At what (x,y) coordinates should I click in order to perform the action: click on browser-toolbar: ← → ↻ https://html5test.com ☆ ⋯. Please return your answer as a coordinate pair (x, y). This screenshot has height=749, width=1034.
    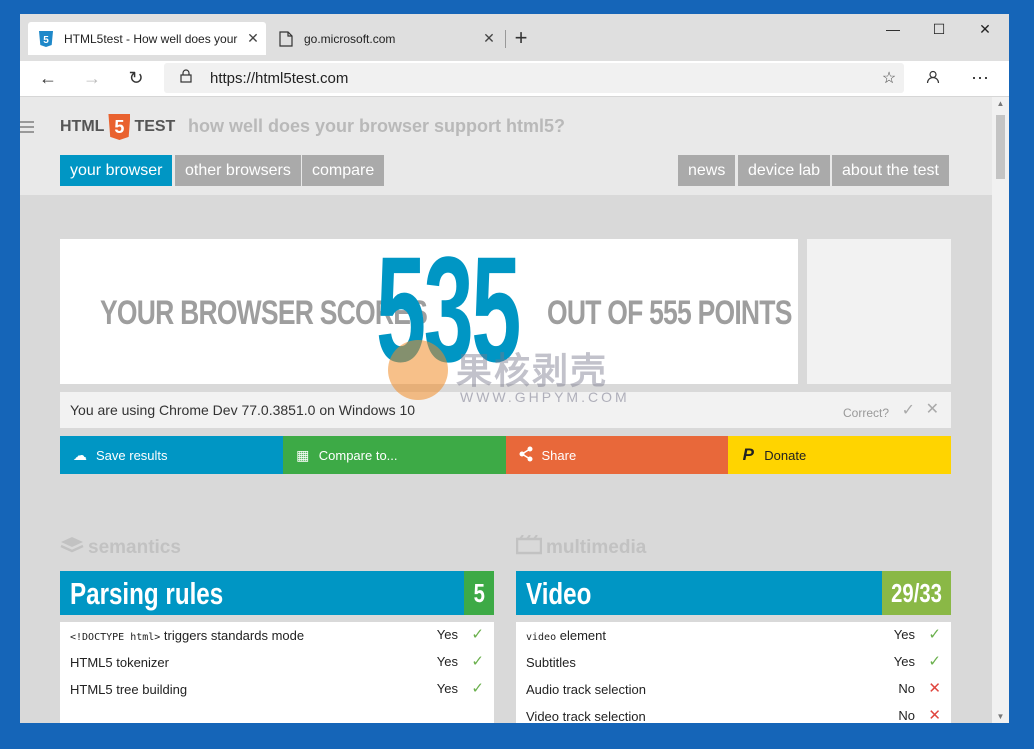
    Looking at the image, I should click on (514, 79).